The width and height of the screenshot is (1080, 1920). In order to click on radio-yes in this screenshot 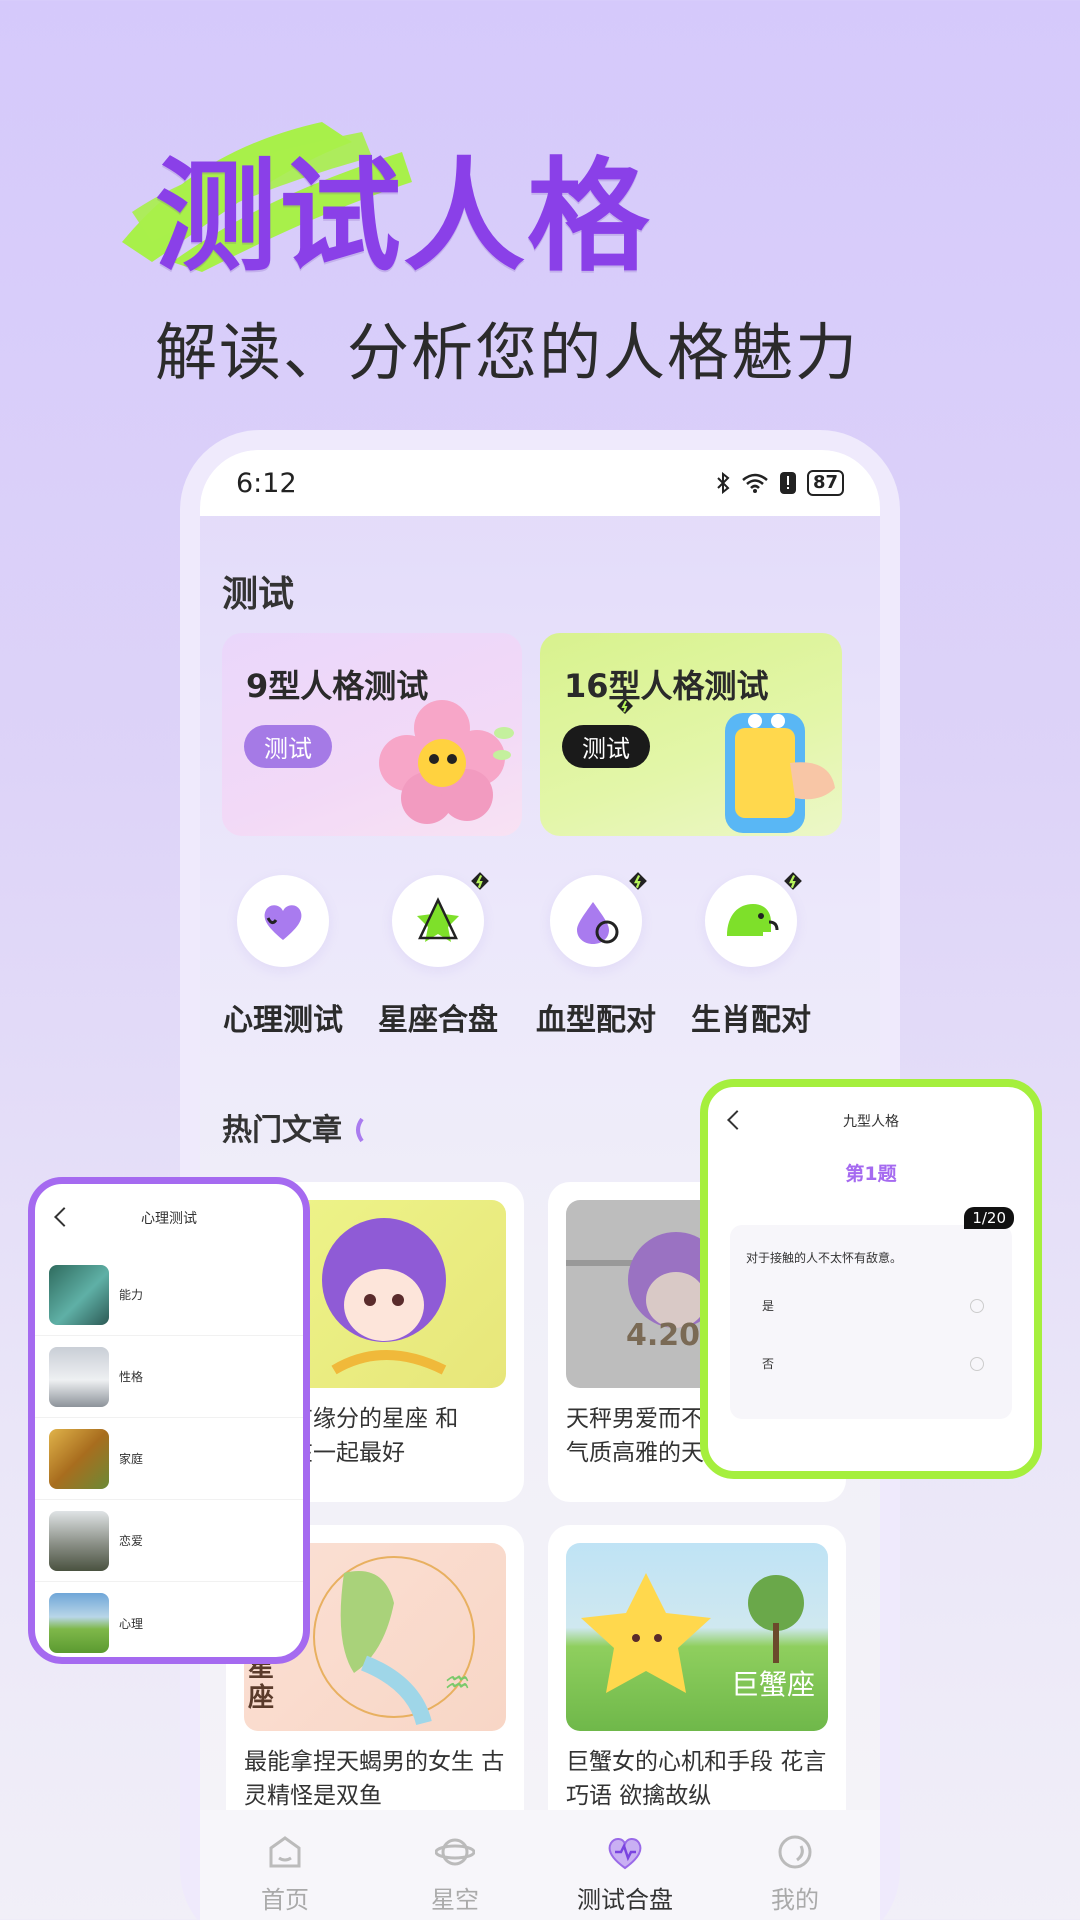, I will do `click(977, 1306)`.